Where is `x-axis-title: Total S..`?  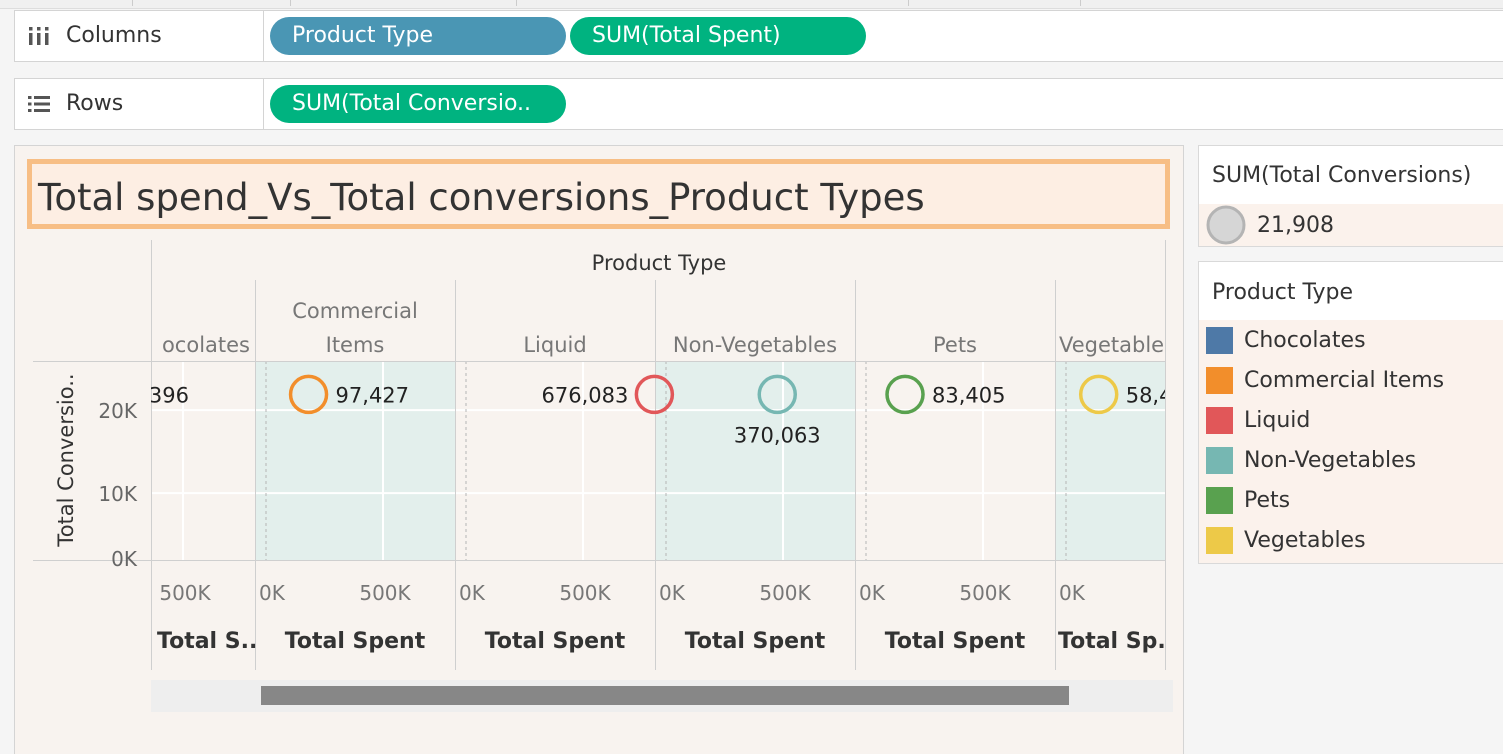
x-axis-title: Total S.. is located at coordinates (207, 641).